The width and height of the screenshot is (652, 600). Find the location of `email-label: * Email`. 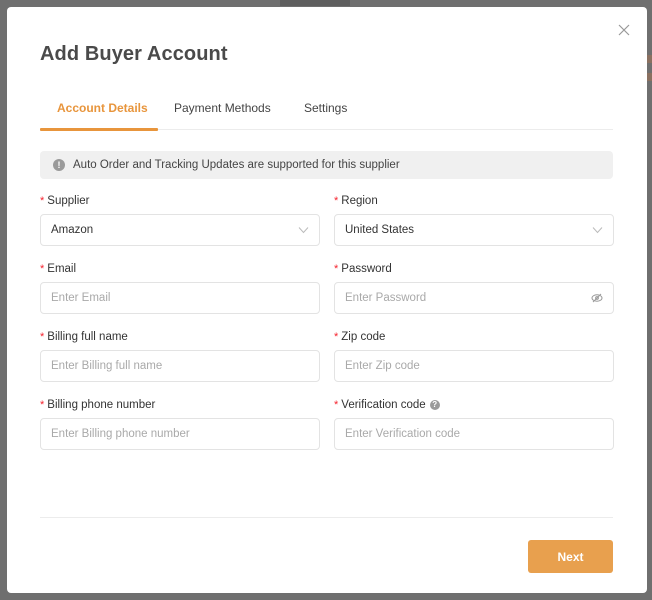

email-label: * Email is located at coordinates (180, 269).